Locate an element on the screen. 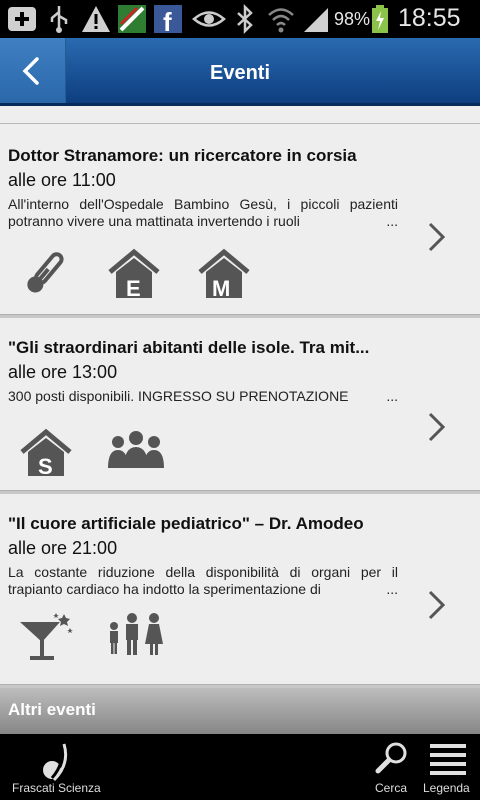 The width and height of the screenshot is (480, 800). altri-eventi-header: Altri eventi is located at coordinates (240, 711).